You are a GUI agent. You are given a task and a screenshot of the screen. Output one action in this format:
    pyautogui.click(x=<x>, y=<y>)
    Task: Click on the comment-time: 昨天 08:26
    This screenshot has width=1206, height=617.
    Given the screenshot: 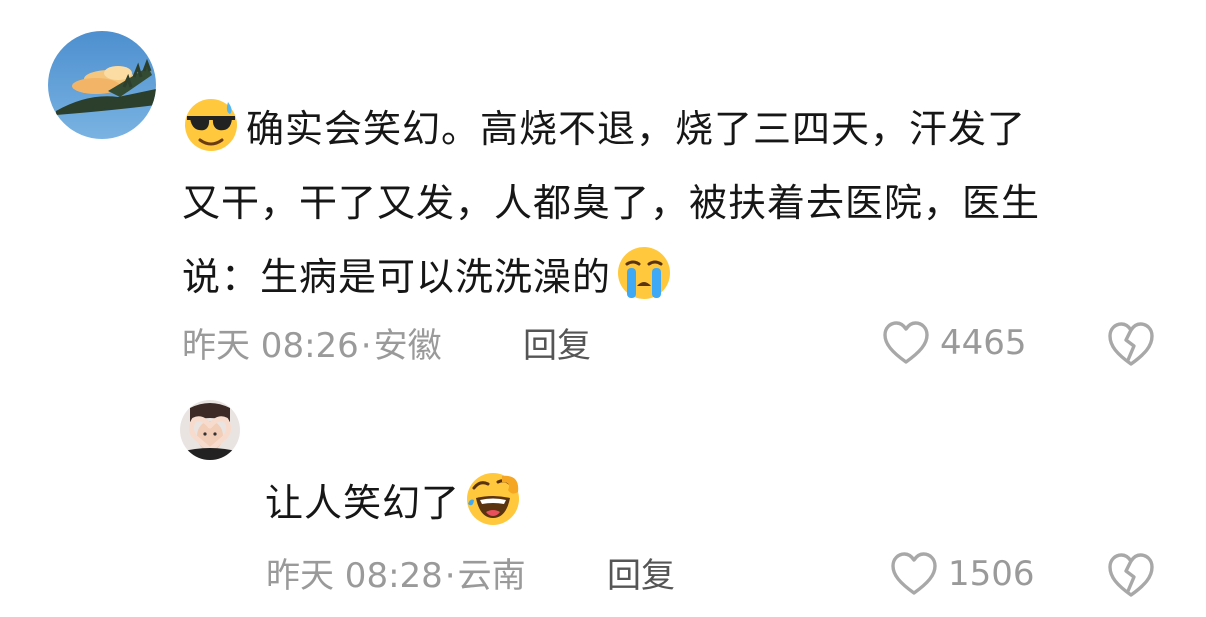 What is the action you would take?
    pyautogui.click(x=270, y=346)
    